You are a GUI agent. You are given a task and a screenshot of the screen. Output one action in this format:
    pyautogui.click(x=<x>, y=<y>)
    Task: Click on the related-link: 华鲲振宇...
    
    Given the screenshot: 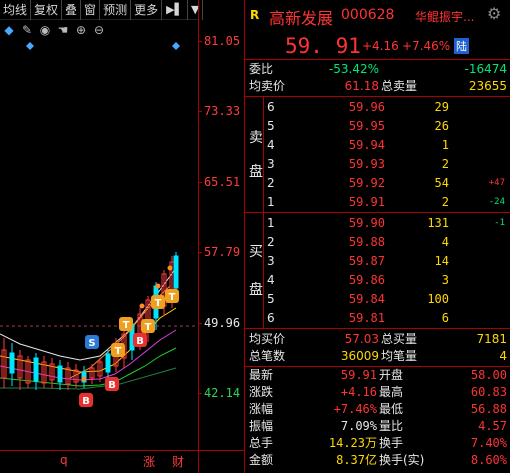 What is the action you would take?
    pyautogui.click(x=444, y=16)
    